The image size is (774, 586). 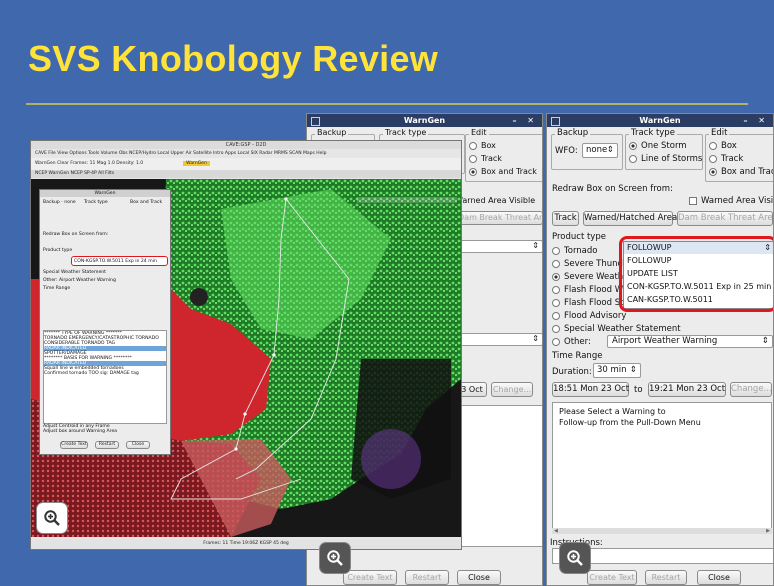 What do you see at coordinates (579, 237) in the screenshot?
I see `product-type-label: Product type` at bounding box center [579, 237].